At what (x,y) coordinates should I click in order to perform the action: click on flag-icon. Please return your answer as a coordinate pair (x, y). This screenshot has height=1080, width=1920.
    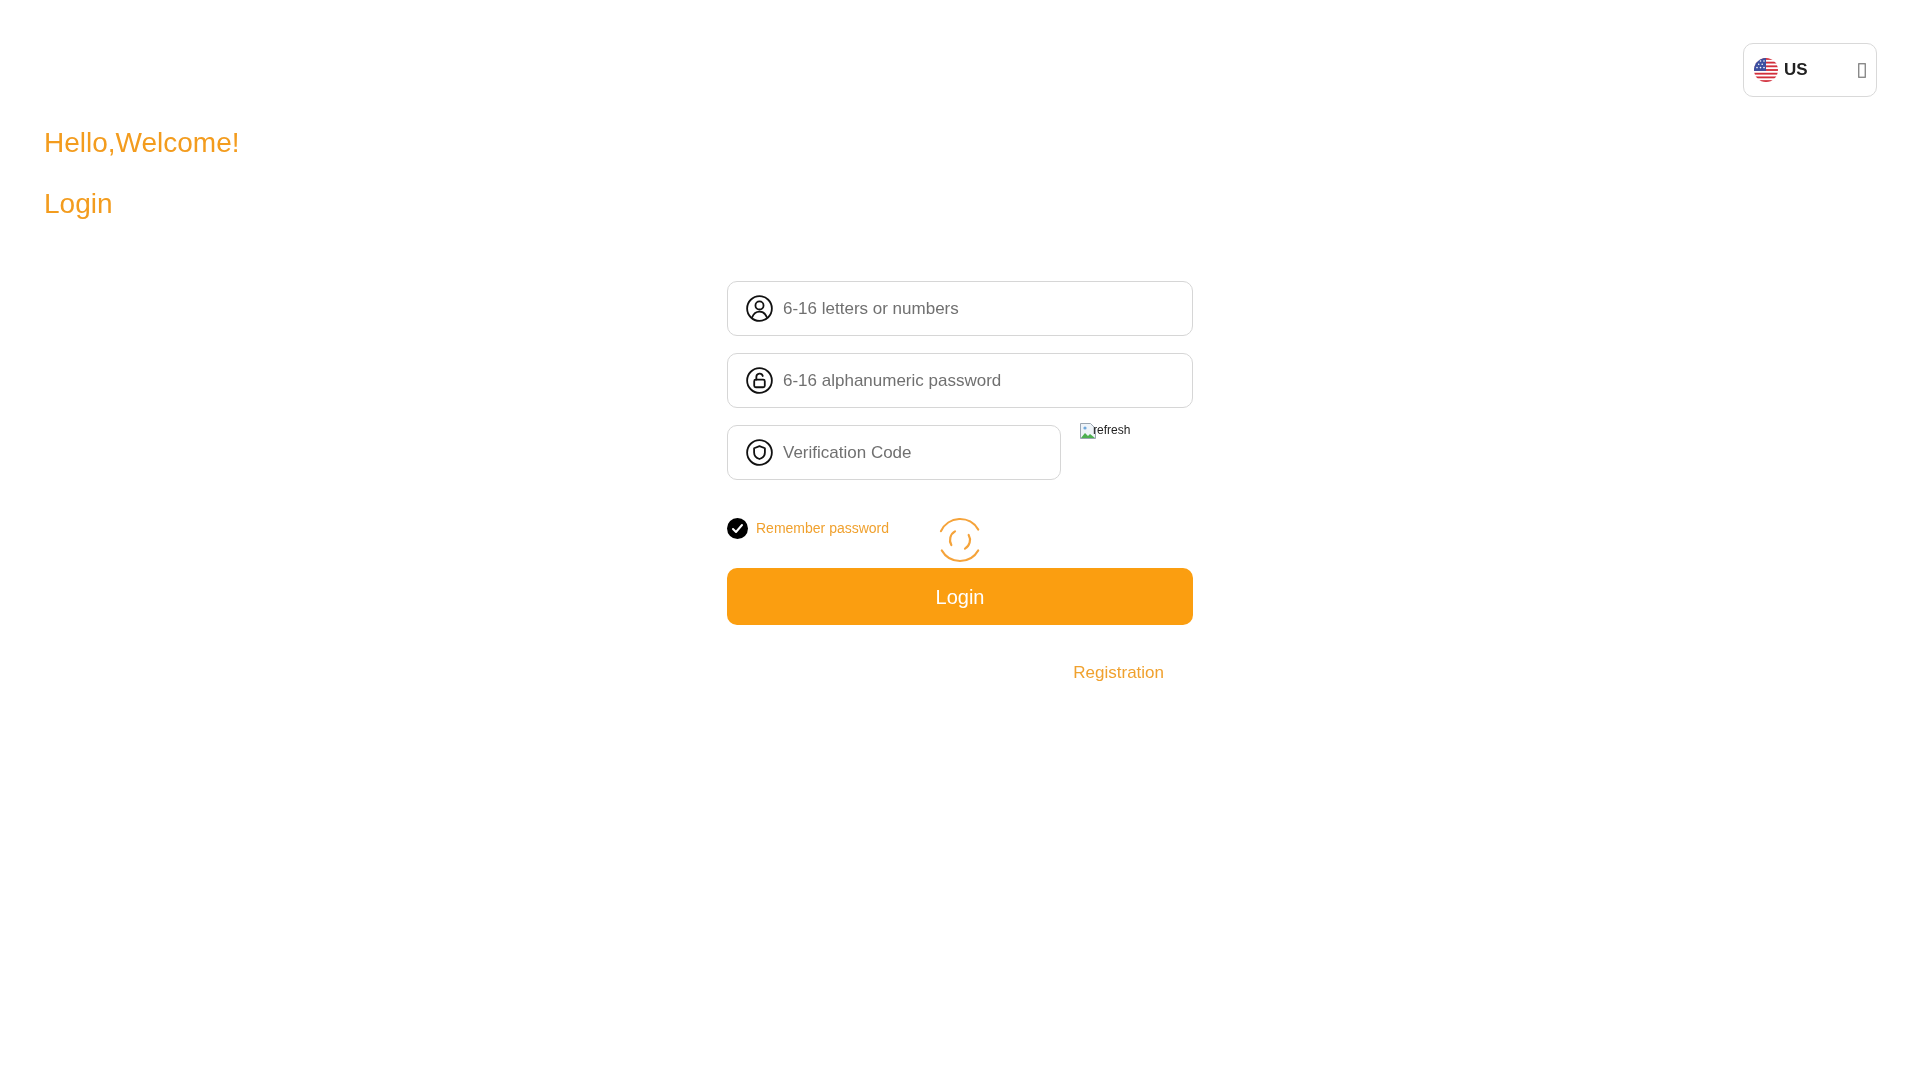
    Looking at the image, I should click on (1766, 70).